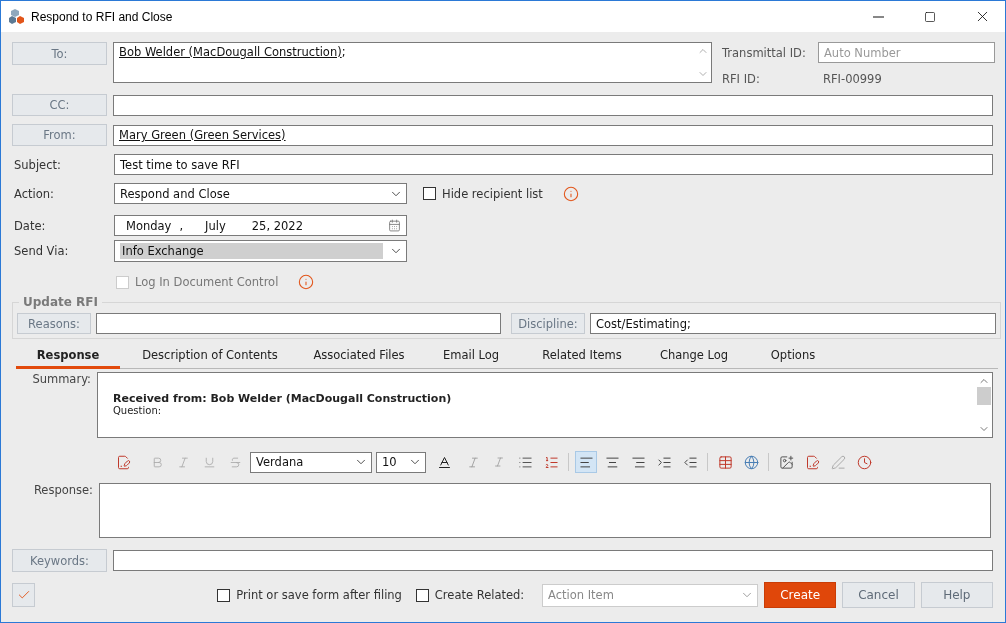  What do you see at coordinates (751, 462) in the screenshot?
I see `globe-icon` at bounding box center [751, 462].